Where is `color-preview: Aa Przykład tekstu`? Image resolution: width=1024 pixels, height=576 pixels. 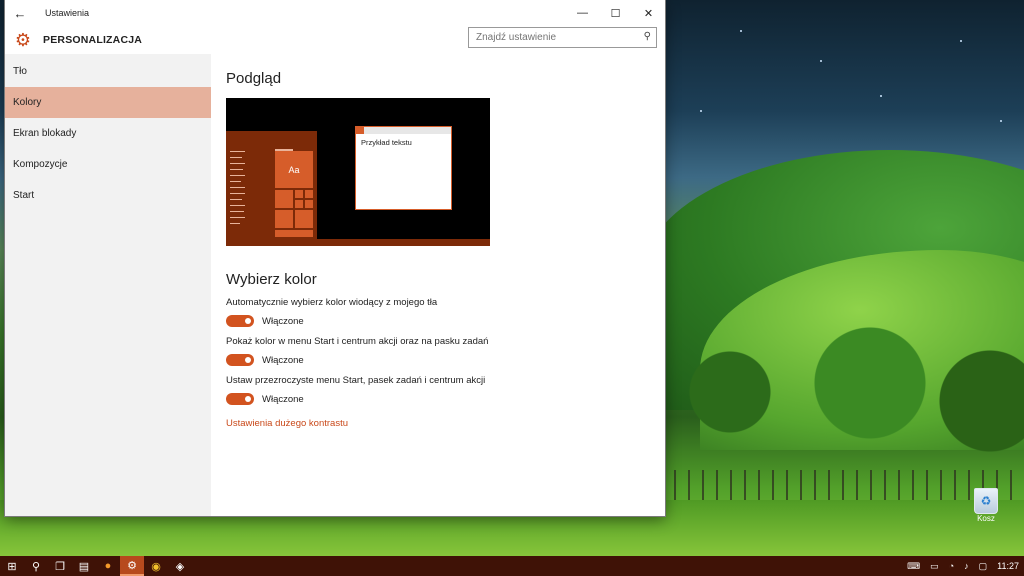 color-preview: Aa Przykład tekstu is located at coordinates (358, 172).